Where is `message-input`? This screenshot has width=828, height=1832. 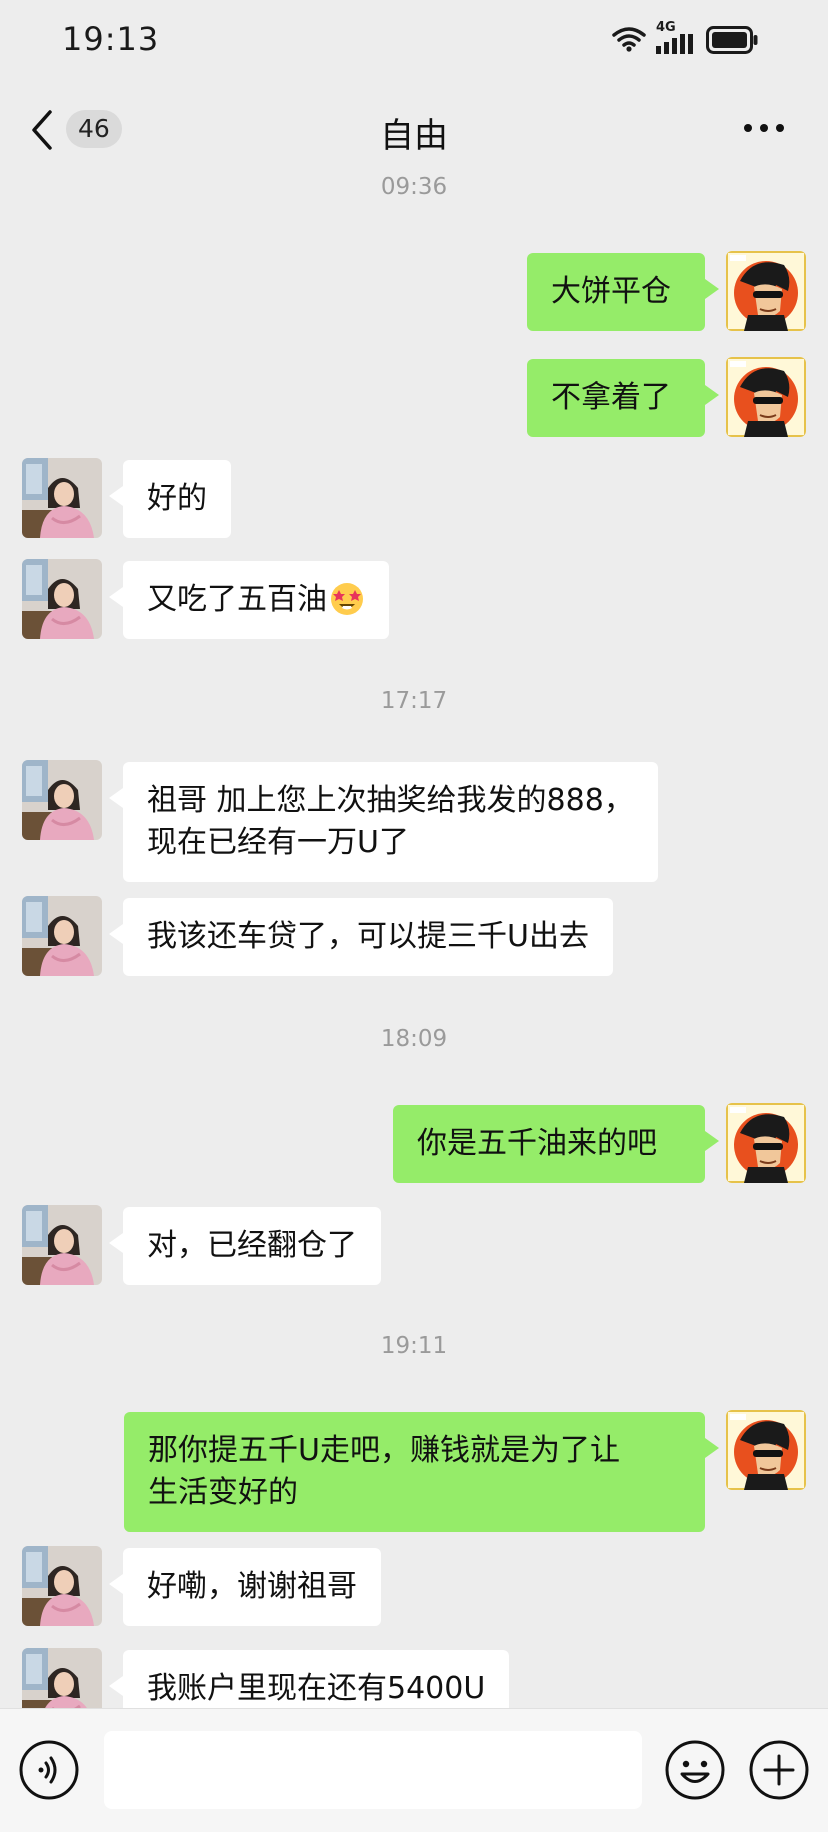
message-input is located at coordinates (373, 1770).